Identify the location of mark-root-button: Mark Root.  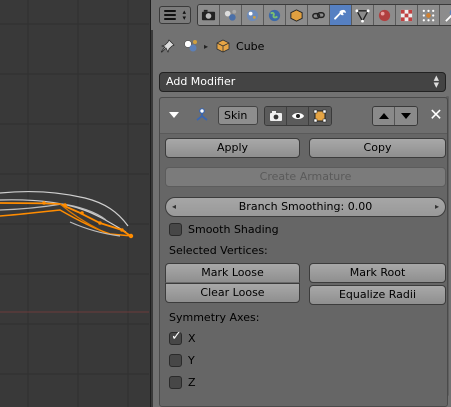
(377, 273).